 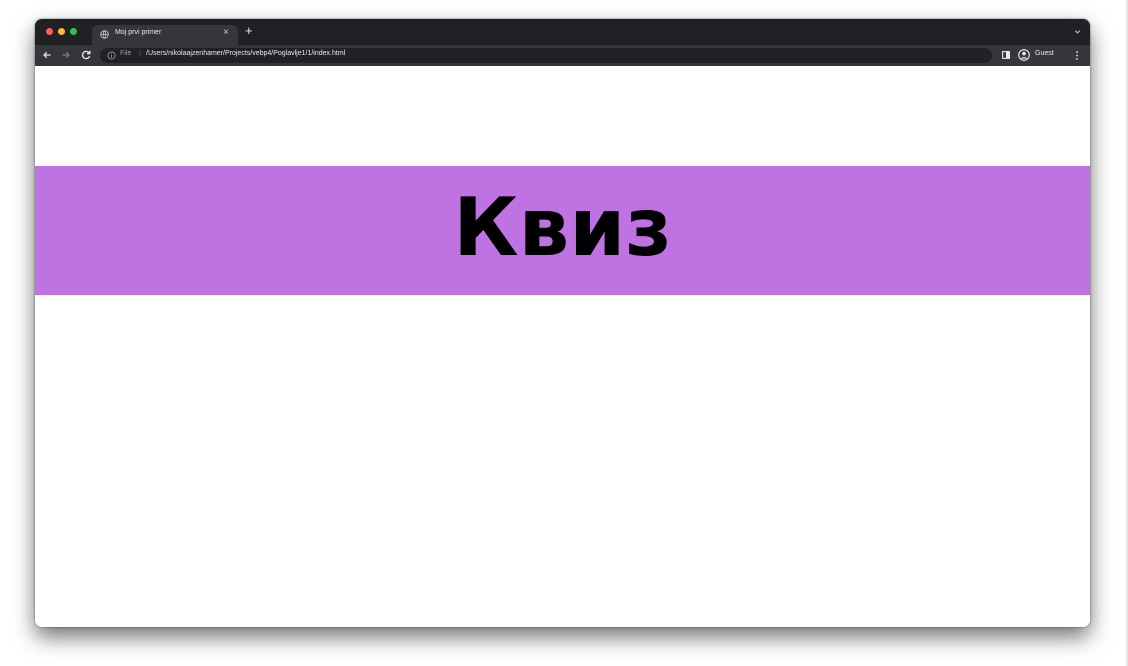 I want to click on profile-label: Guest, so click(x=1044, y=53).